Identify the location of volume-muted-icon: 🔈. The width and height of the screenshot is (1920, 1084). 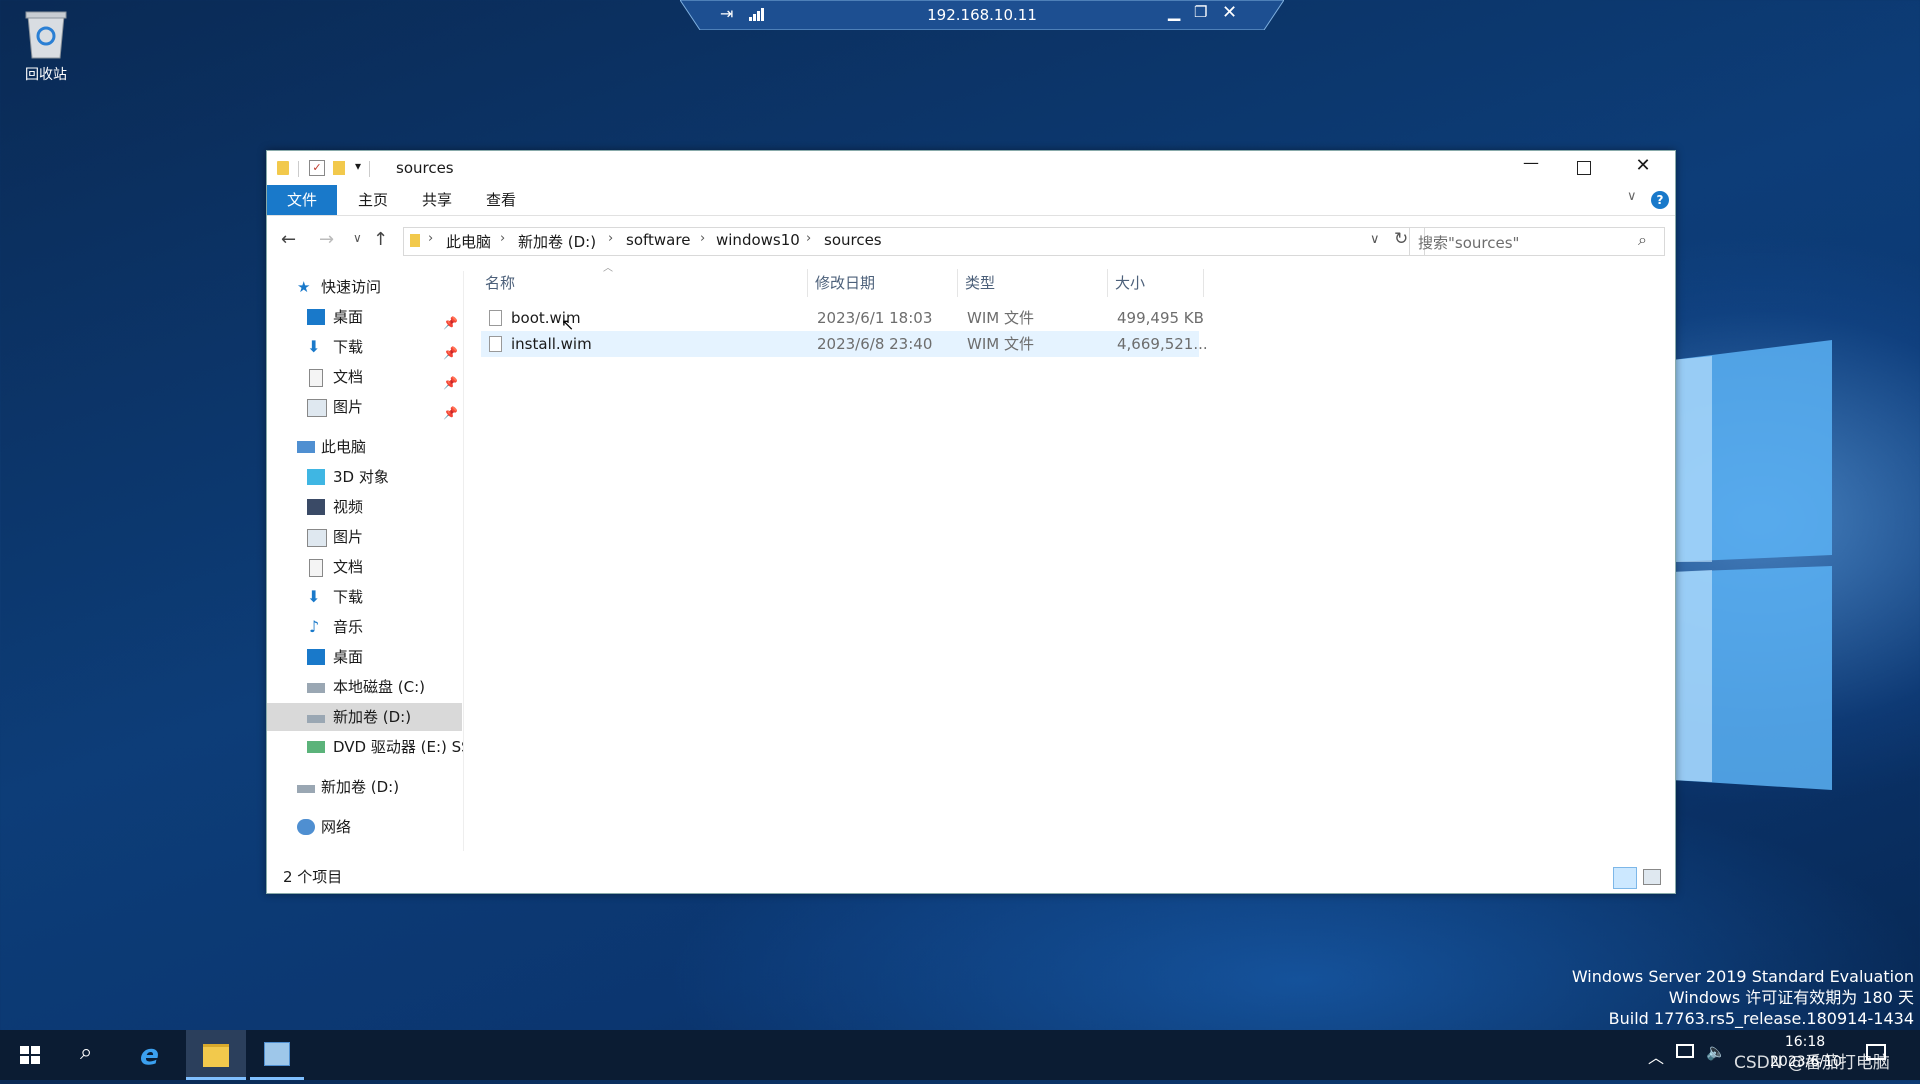
(1716, 1051).